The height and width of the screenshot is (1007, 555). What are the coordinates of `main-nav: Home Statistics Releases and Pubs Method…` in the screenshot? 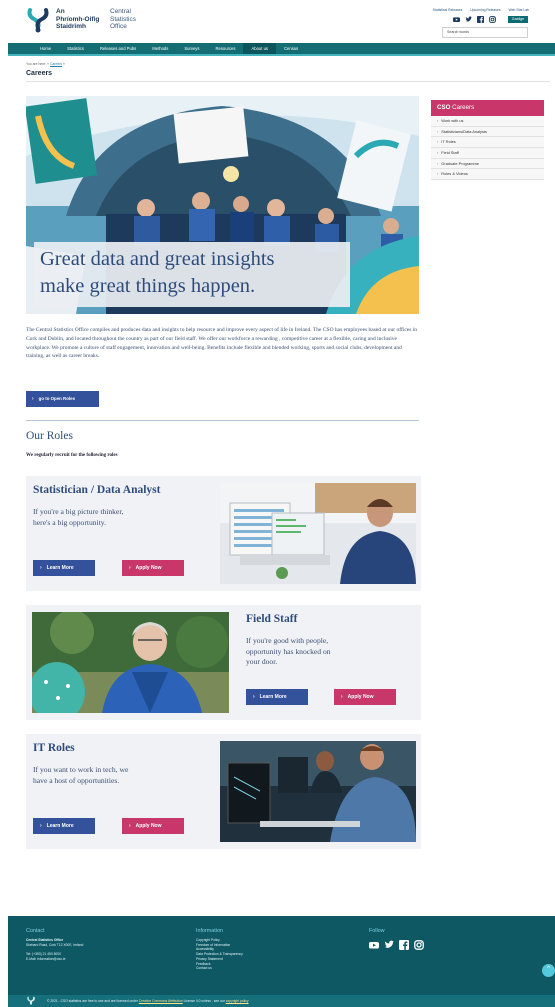 It's located at (281, 48).